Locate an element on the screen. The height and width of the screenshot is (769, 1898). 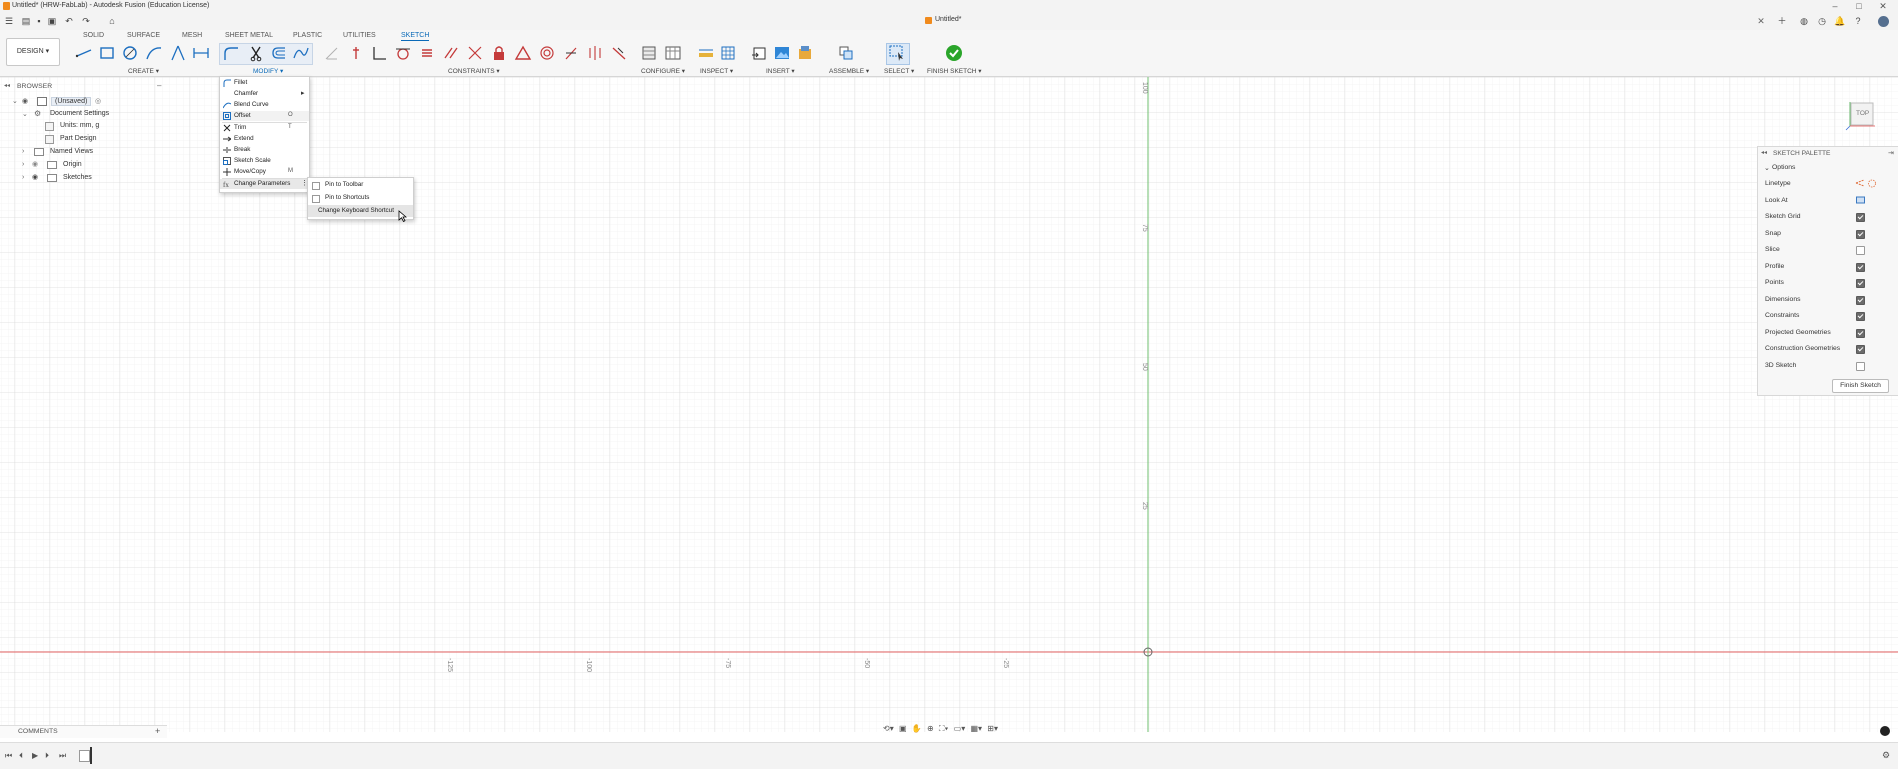
select-menu: SELECT ▾ is located at coordinates (899, 71).